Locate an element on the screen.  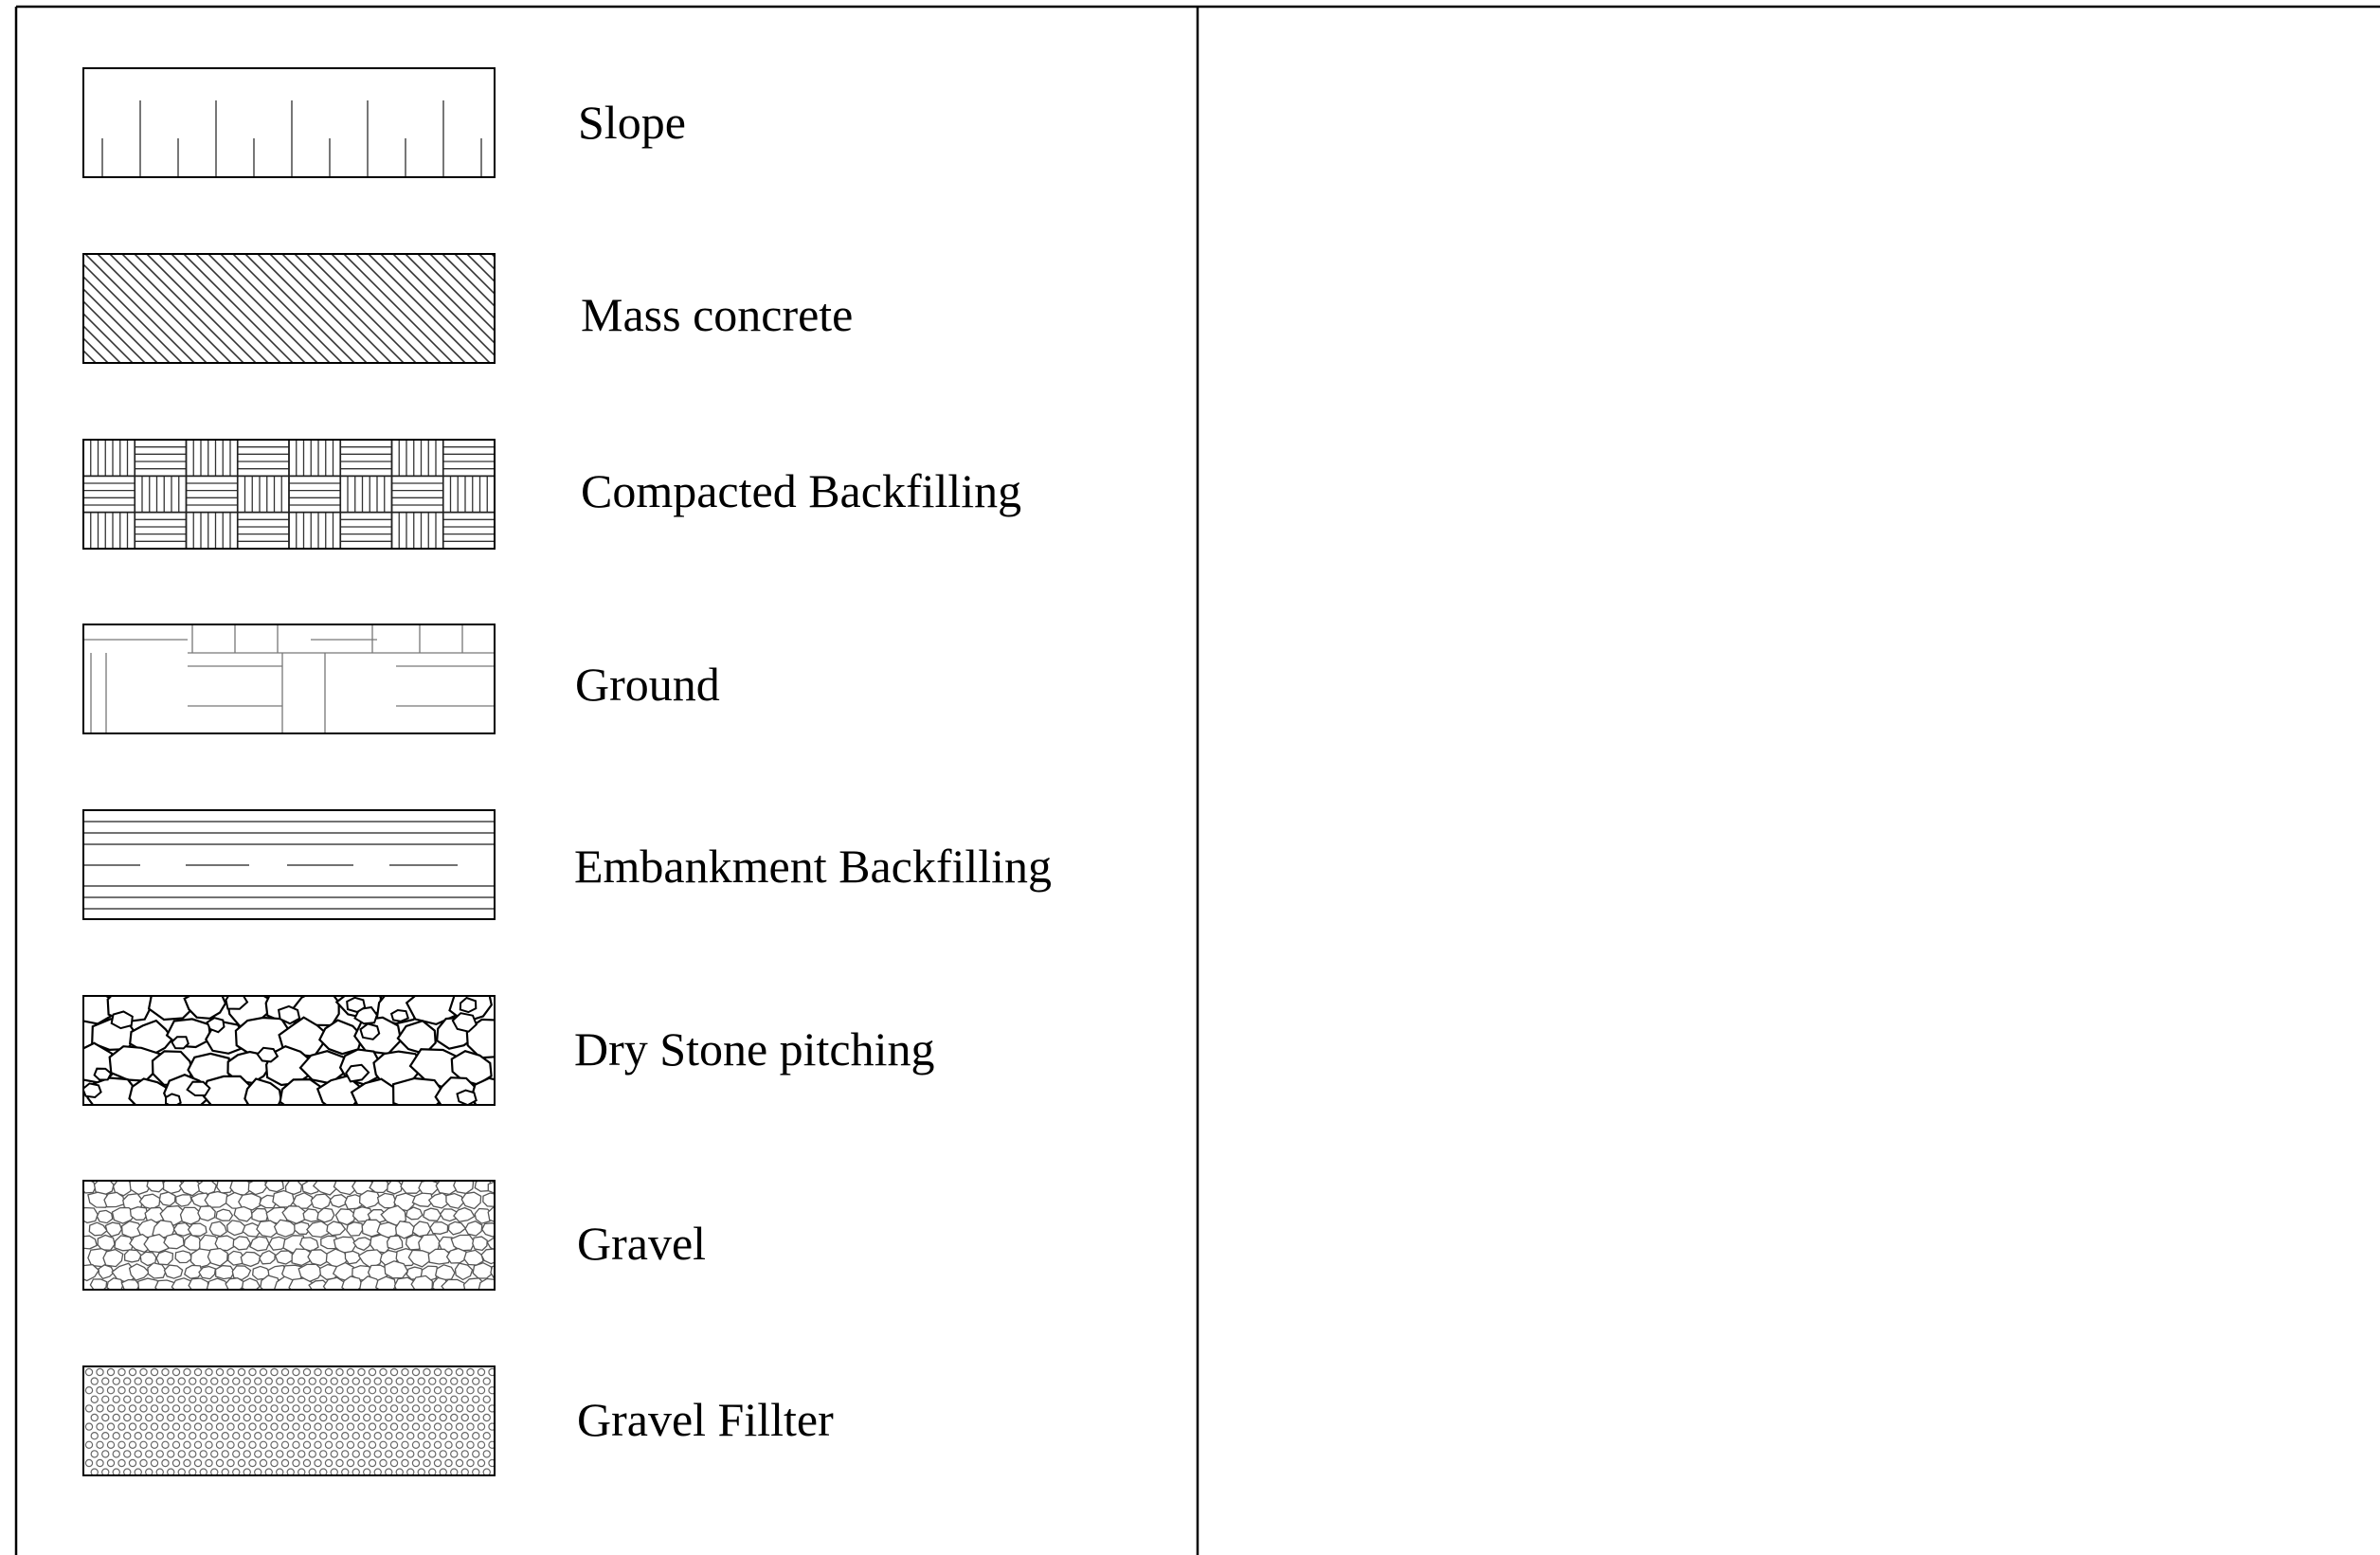
swatch-compacted-backfilling is located at coordinates (289, 494).